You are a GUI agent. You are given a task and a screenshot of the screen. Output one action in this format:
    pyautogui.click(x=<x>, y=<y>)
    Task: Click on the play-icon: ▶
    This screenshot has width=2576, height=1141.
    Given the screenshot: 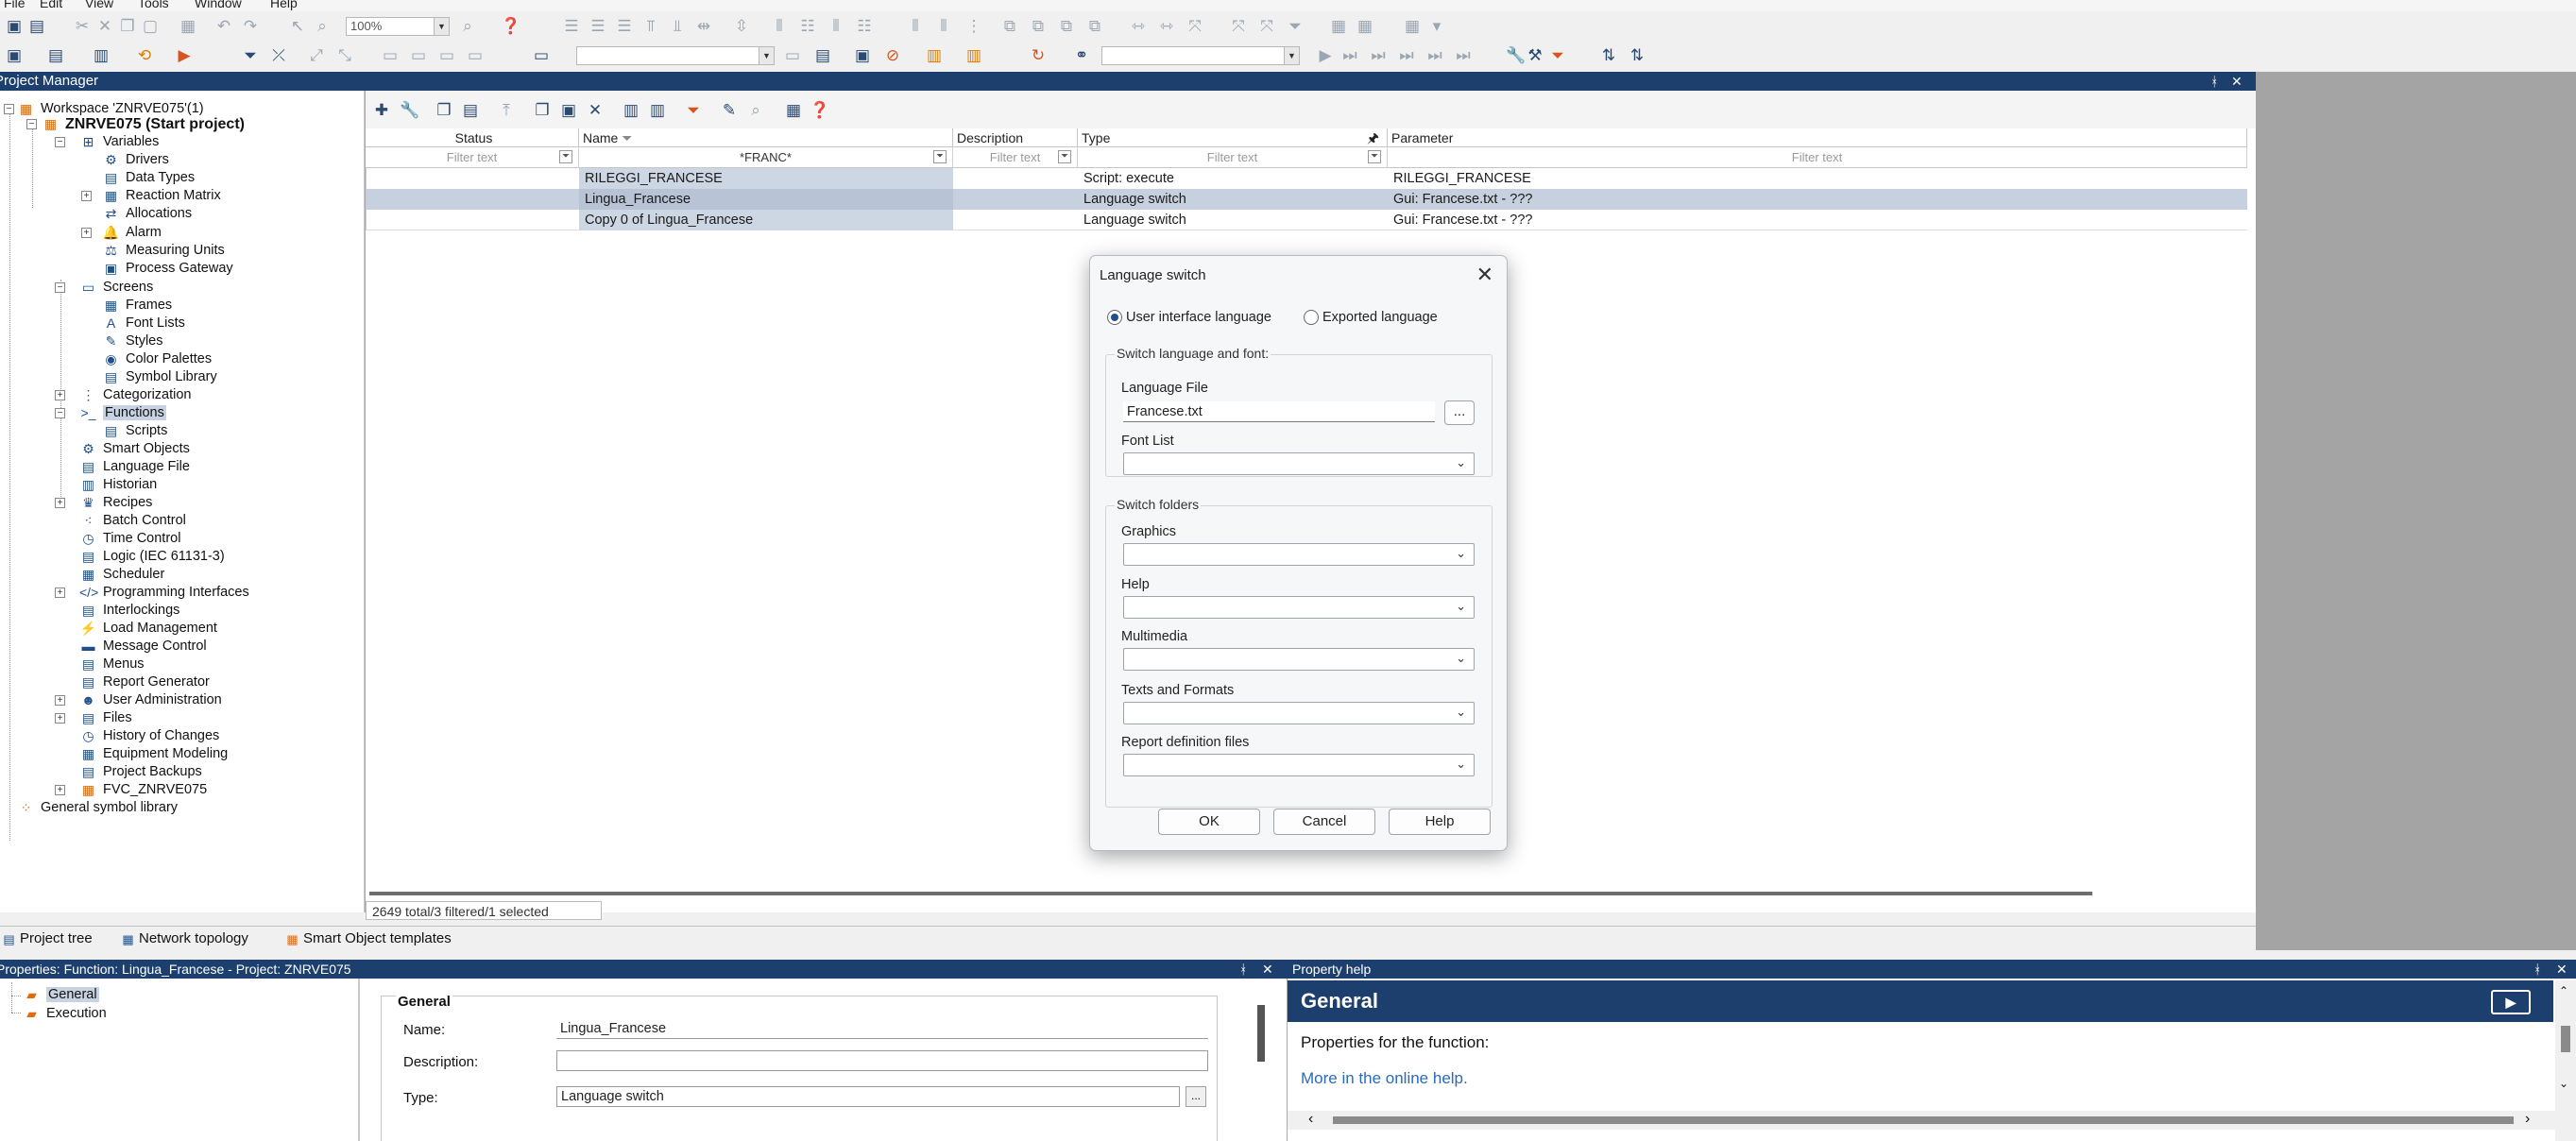 What is the action you would take?
    pyautogui.click(x=1326, y=56)
    